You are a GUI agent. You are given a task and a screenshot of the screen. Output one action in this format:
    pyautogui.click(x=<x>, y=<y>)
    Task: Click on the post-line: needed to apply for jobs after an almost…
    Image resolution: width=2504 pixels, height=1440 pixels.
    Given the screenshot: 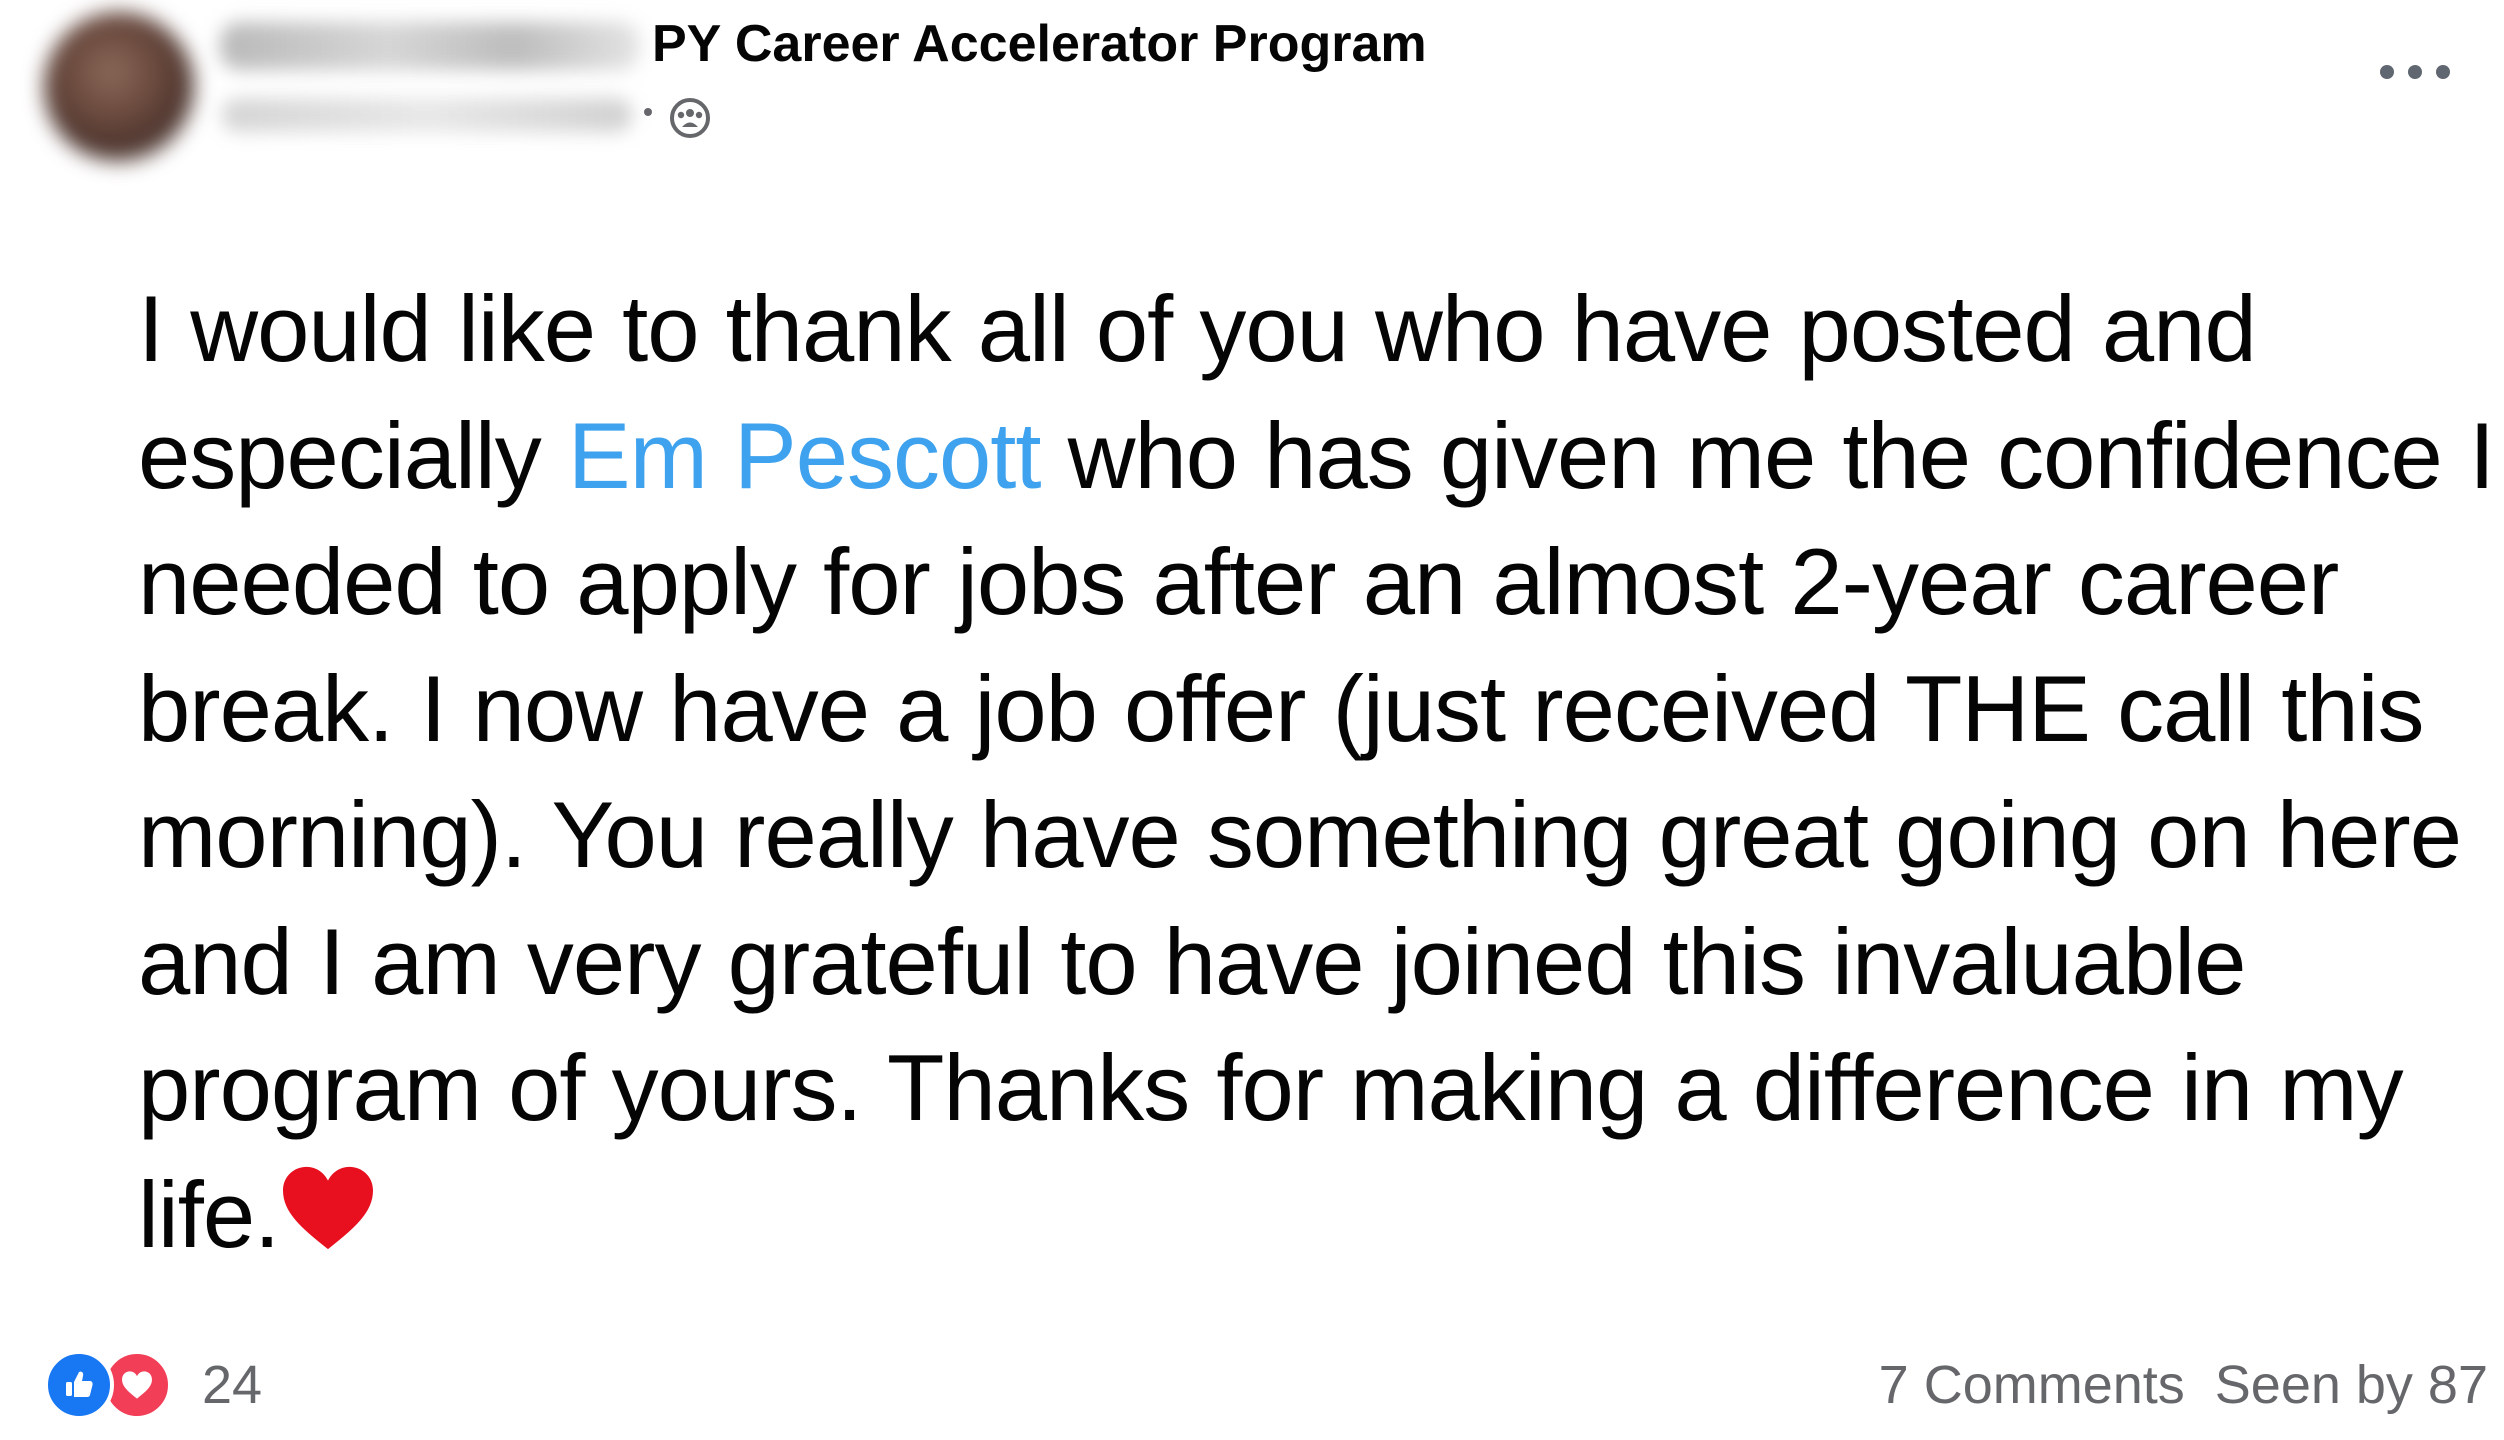 What is the action you would take?
    pyautogui.click(x=1238, y=581)
    